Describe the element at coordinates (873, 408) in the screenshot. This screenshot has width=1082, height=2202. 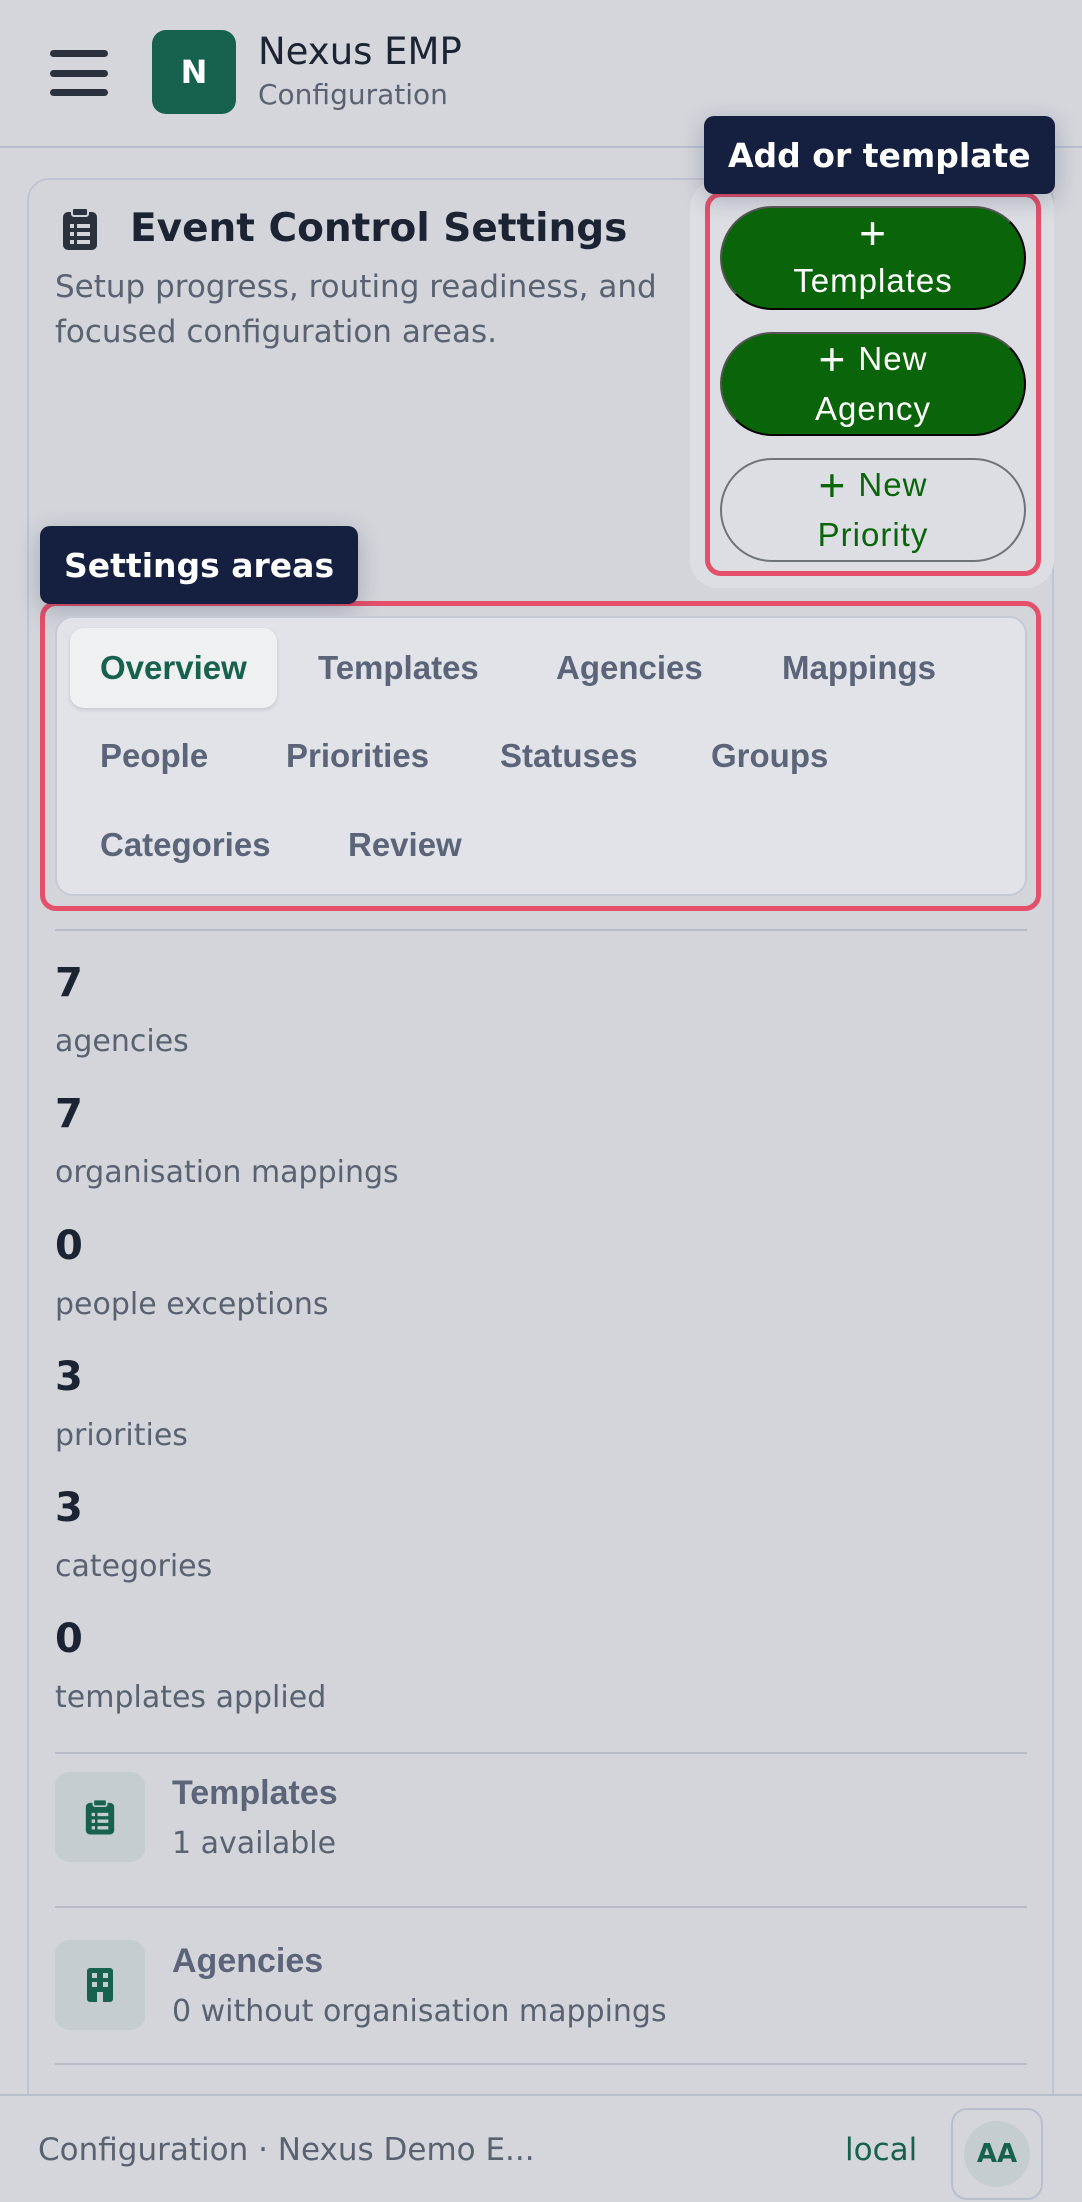
I see `new-agency-button-label-2: Agency` at that location.